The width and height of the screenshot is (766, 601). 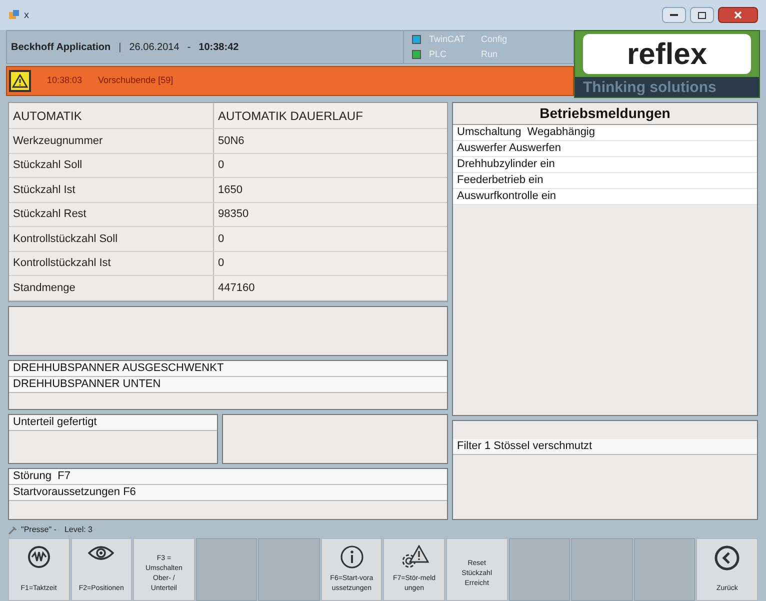 What do you see at coordinates (352, 557) in the screenshot?
I see `info-icon` at bounding box center [352, 557].